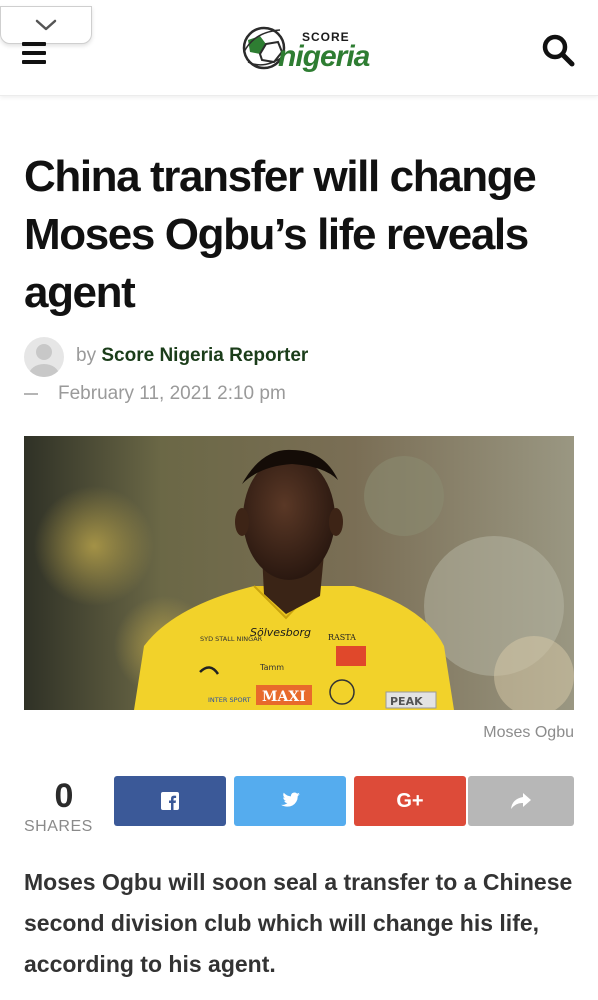  What do you see at coordinates (528, 732) in the screenshot?
I see `image-caption: Moses Ogbu` at bounding box center [528, 732].